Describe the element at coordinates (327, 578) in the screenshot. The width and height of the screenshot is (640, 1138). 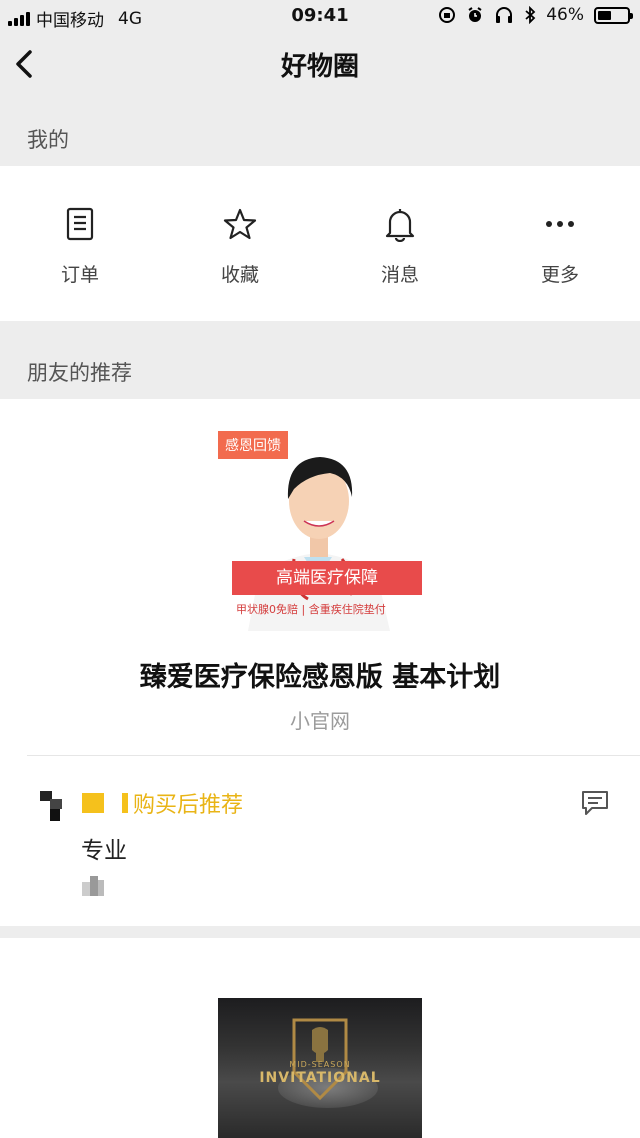
I see `promo-banner: 高端医疗保障` at that location.